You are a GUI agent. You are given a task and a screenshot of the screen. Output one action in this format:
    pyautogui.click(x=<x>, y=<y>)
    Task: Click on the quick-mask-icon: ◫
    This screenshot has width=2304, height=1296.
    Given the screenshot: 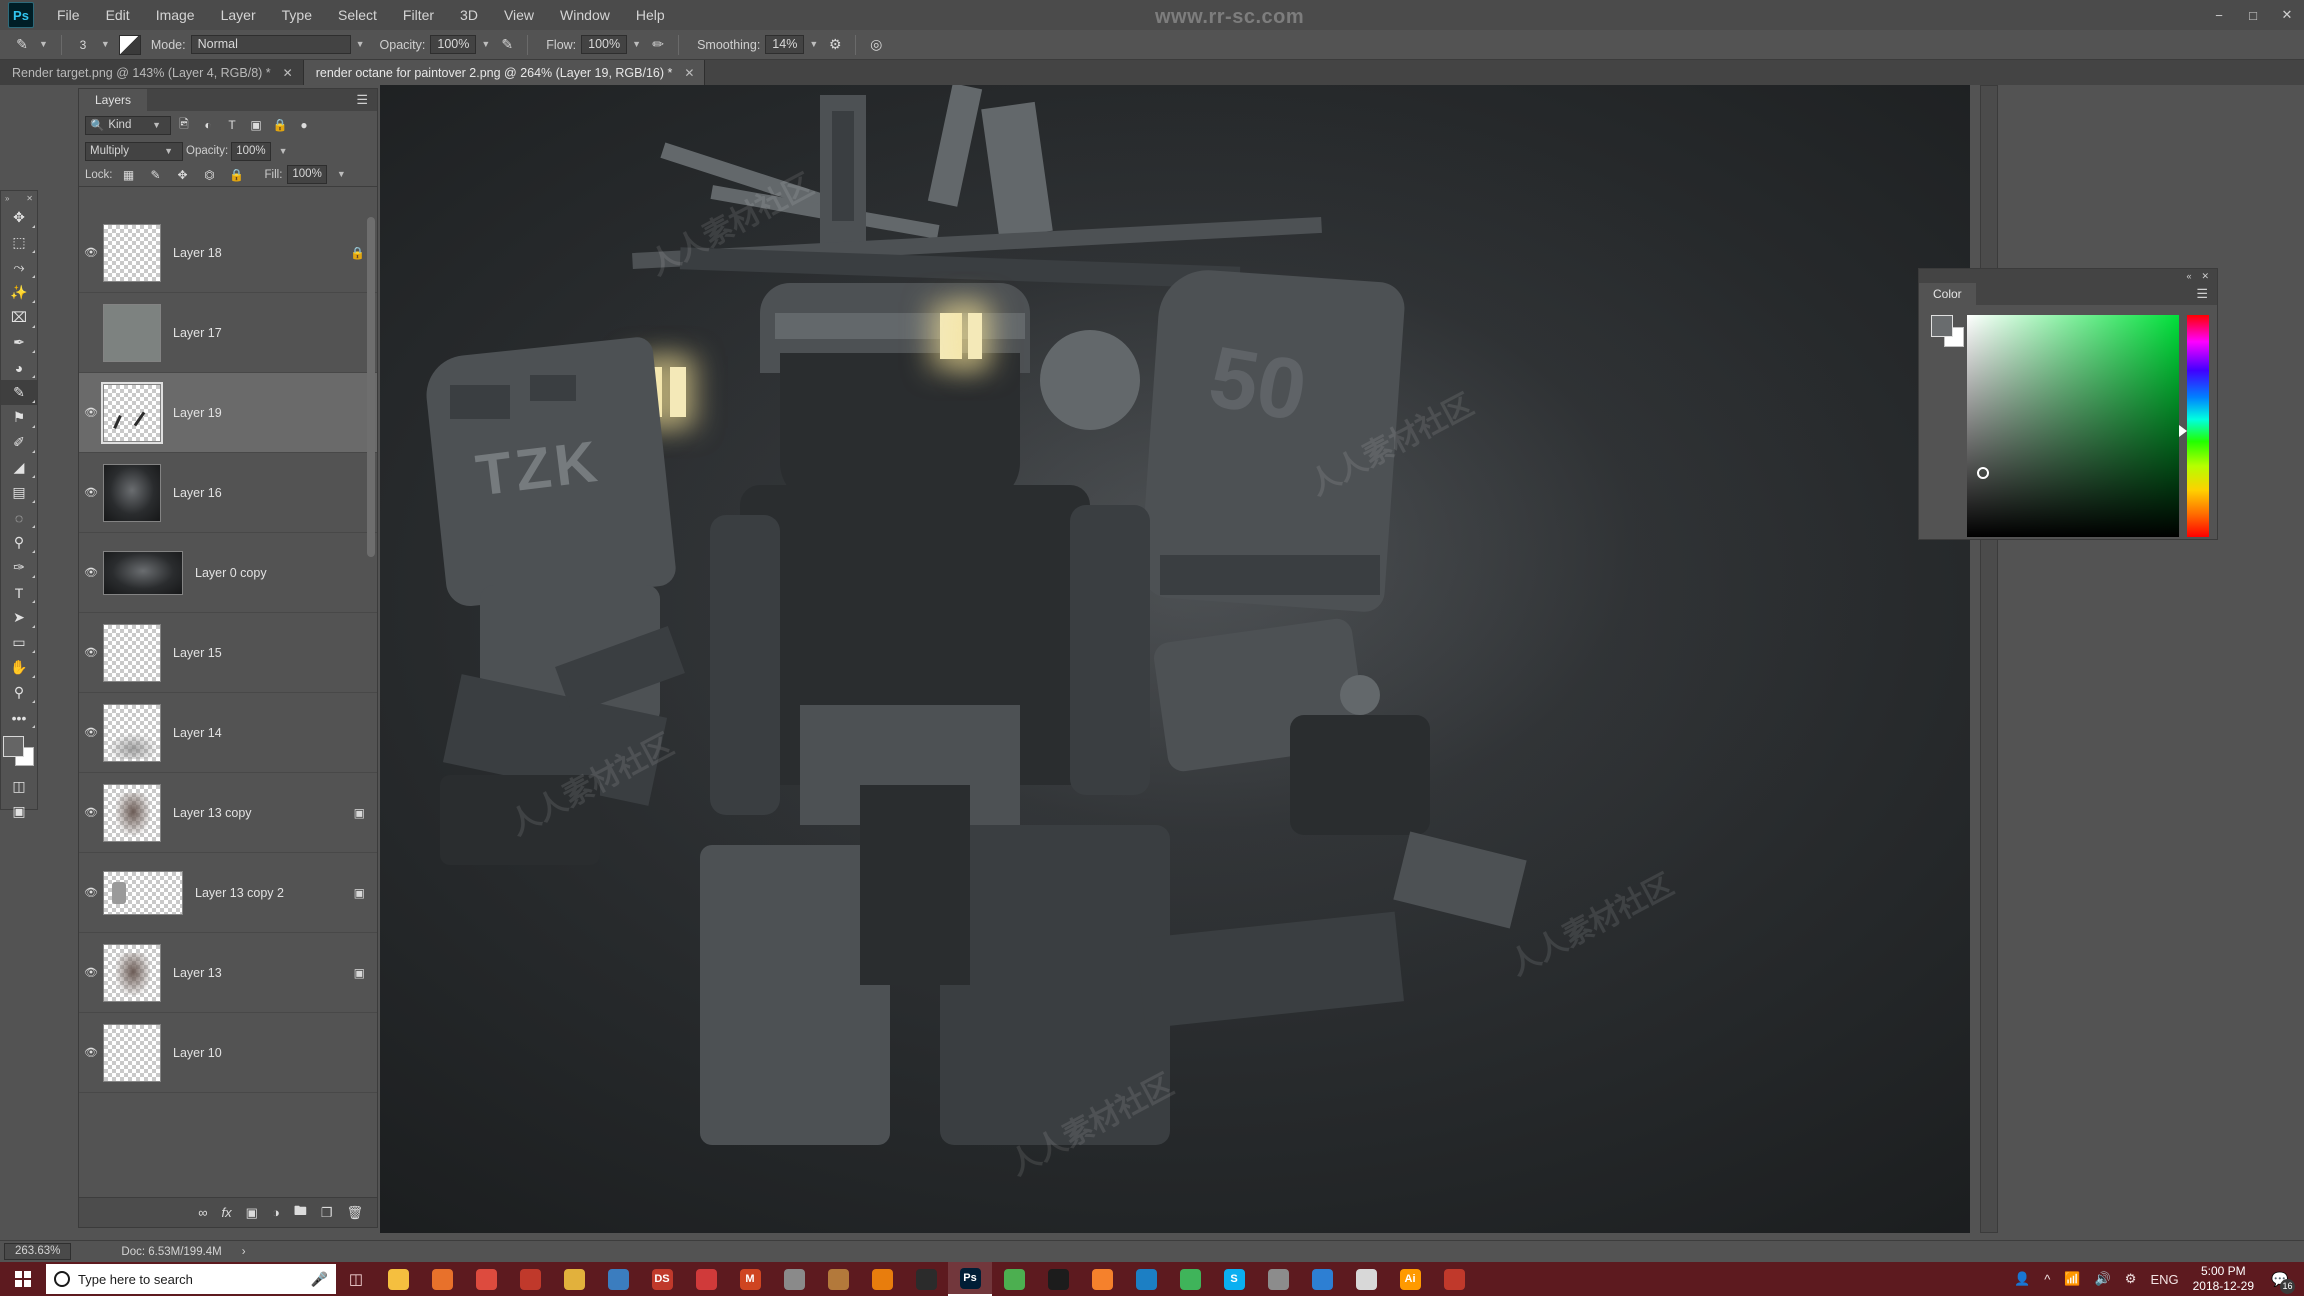 What is the action you would take?
    pyautogui.click(x=19, y=786)
    